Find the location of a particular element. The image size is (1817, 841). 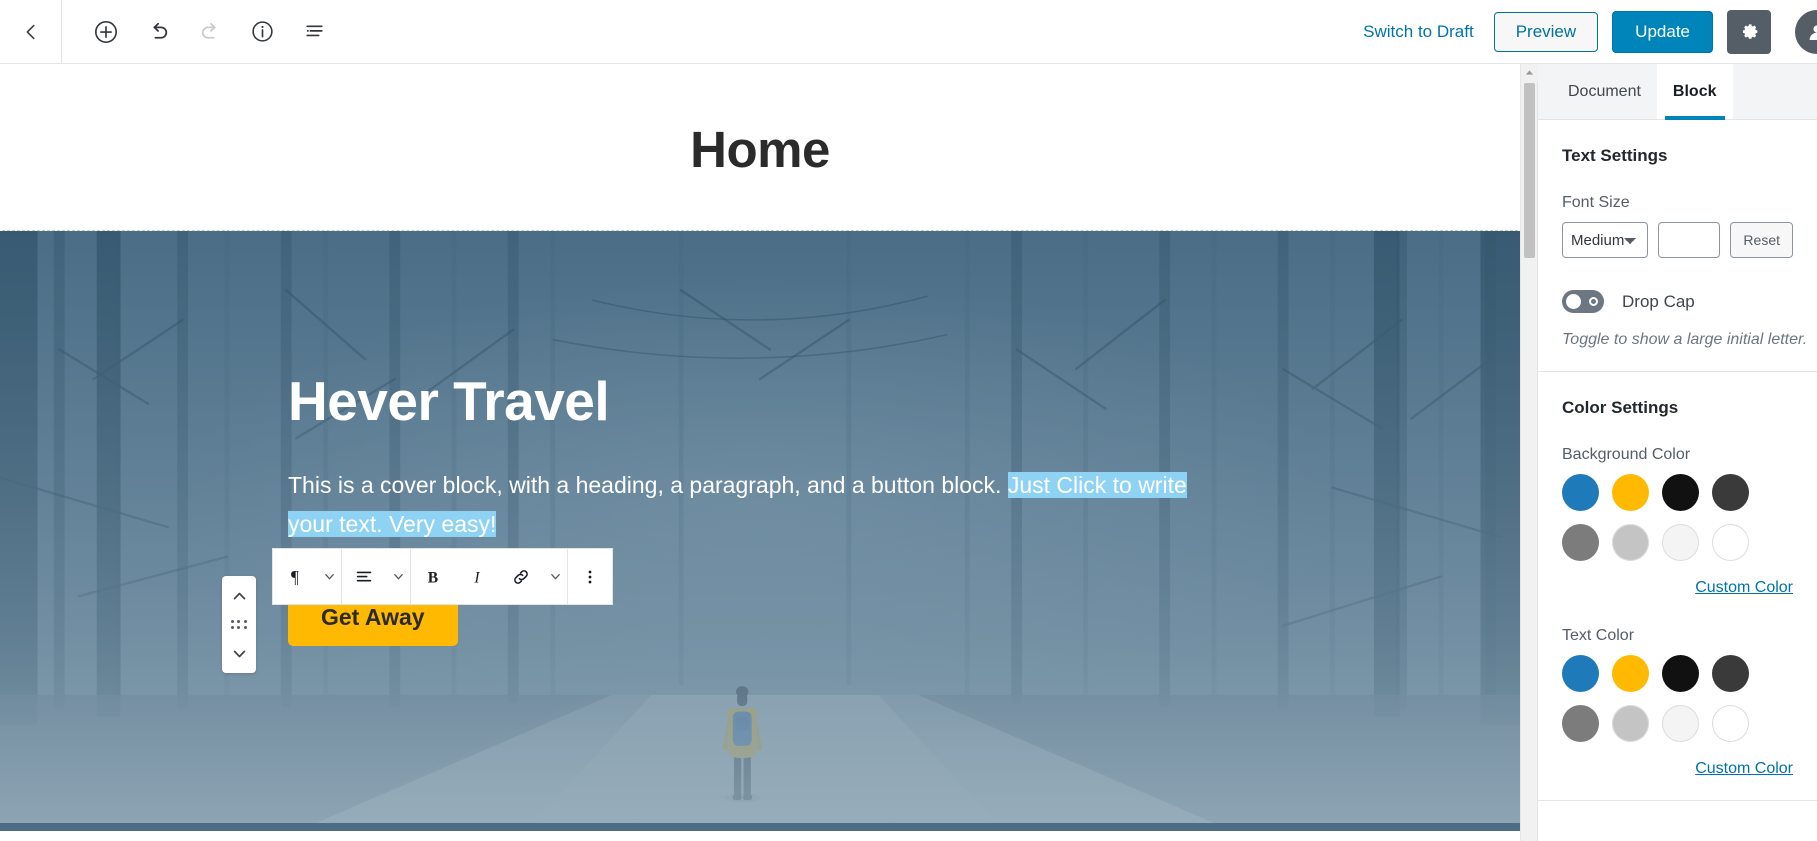

font-size-controls: Medium Reset is located at coordinates (1677, 240).